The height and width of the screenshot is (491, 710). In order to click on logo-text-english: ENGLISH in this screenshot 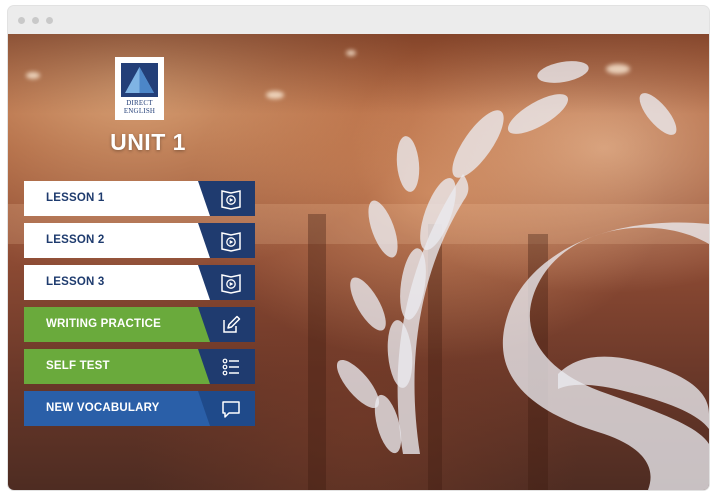, I will do `click(139, 111)`.